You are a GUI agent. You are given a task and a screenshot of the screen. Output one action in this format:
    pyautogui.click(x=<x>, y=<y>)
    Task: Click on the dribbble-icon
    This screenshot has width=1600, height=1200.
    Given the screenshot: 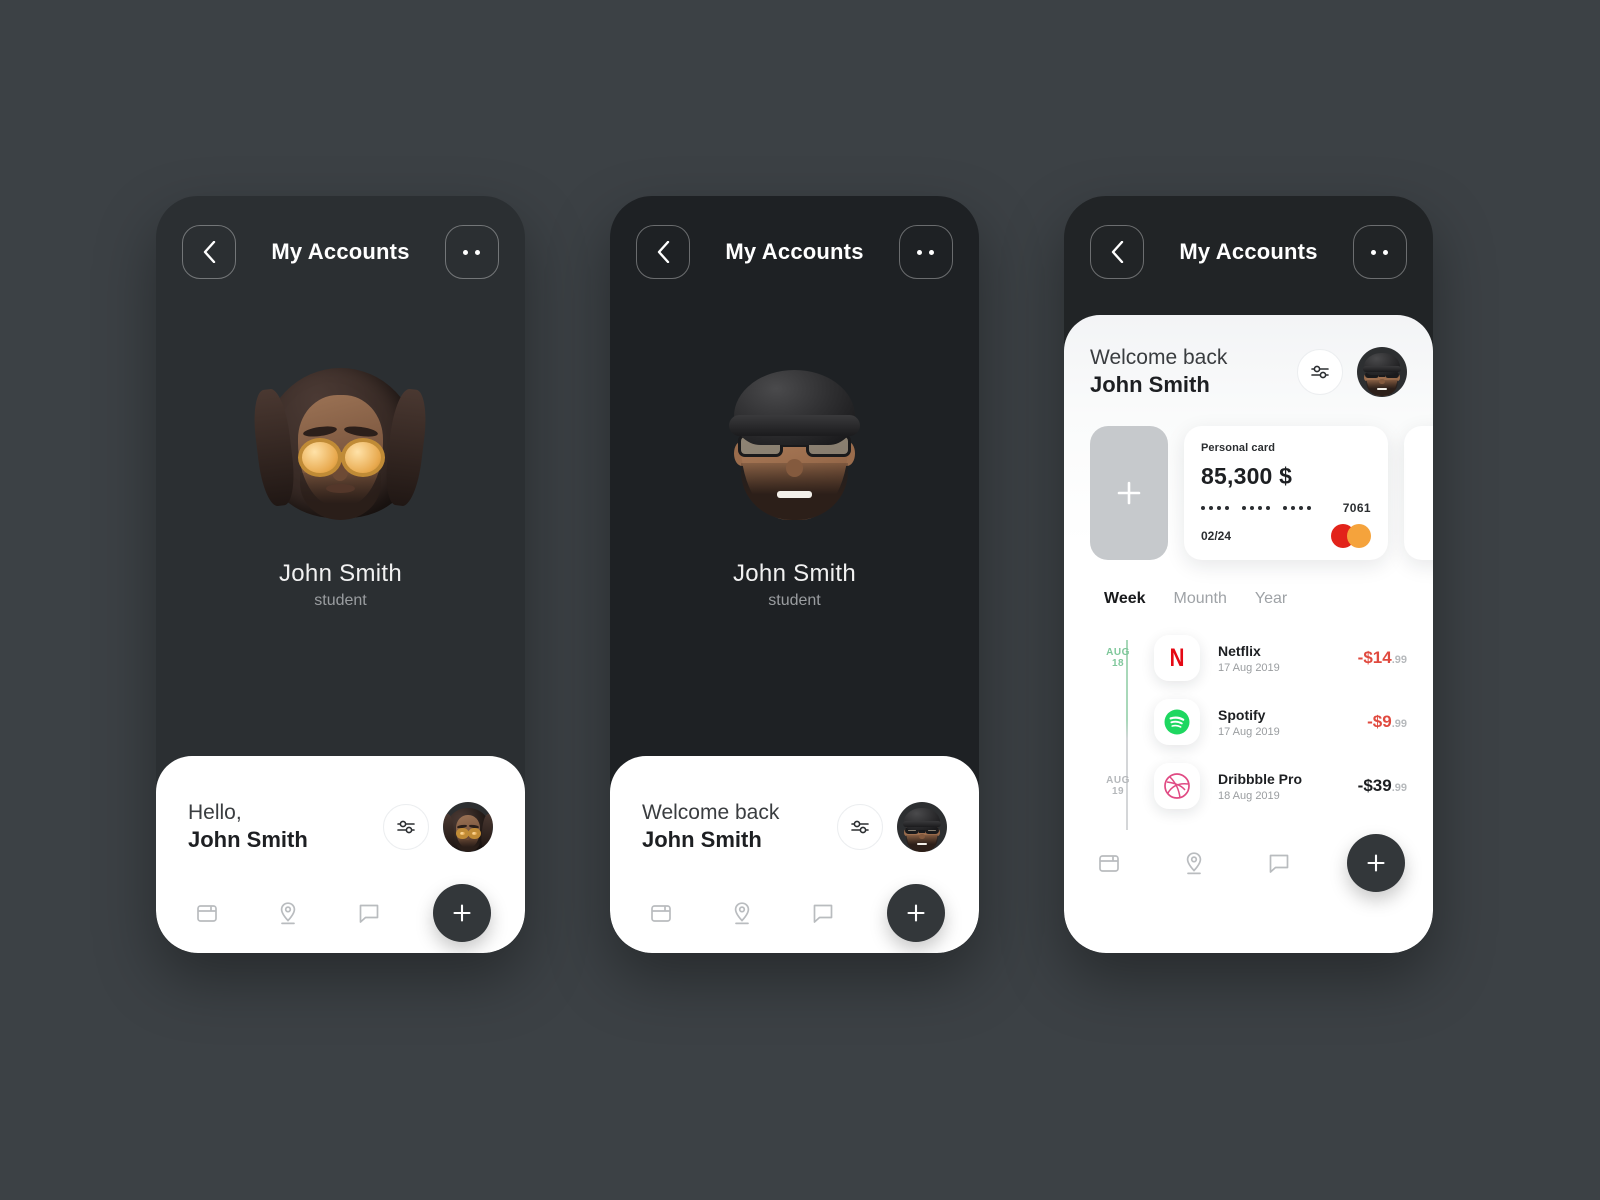 What is the action you would take?
    pyautogui.click(x=1177, y=786)
    